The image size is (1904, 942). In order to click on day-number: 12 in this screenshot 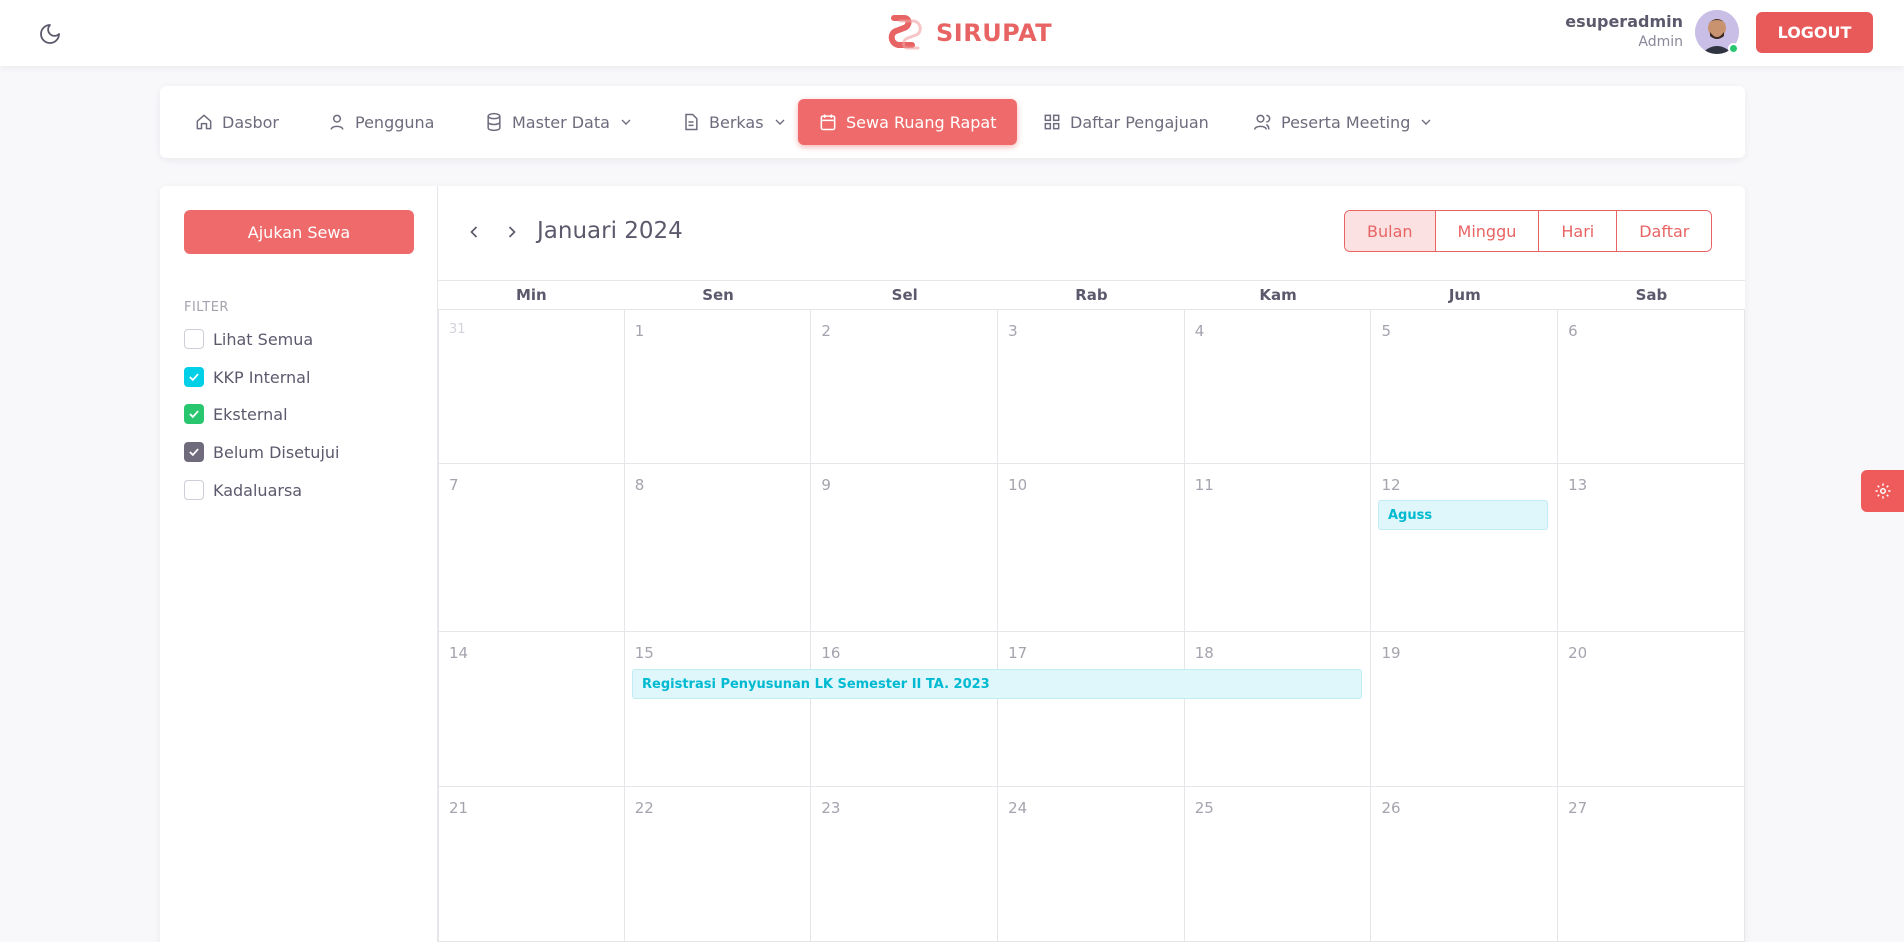, I will do `click(1391, 485)`.